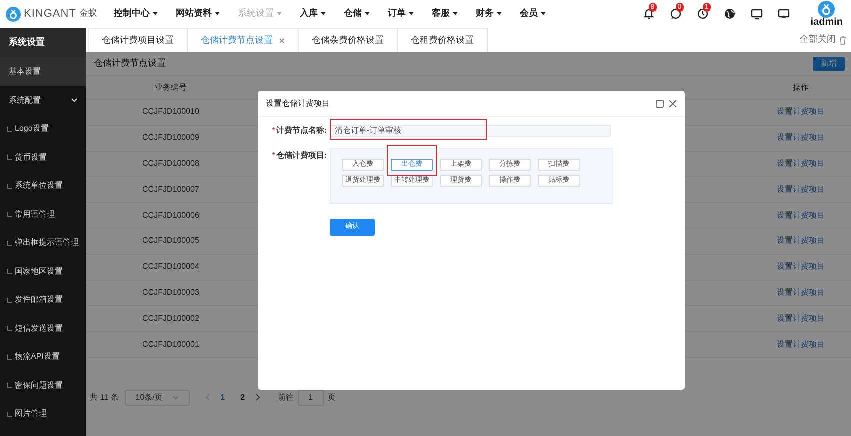  What do you see at coordinates (445, 14) in the screenshot?
I see `nav-menu: 客服` at bounding box center [445, 14].